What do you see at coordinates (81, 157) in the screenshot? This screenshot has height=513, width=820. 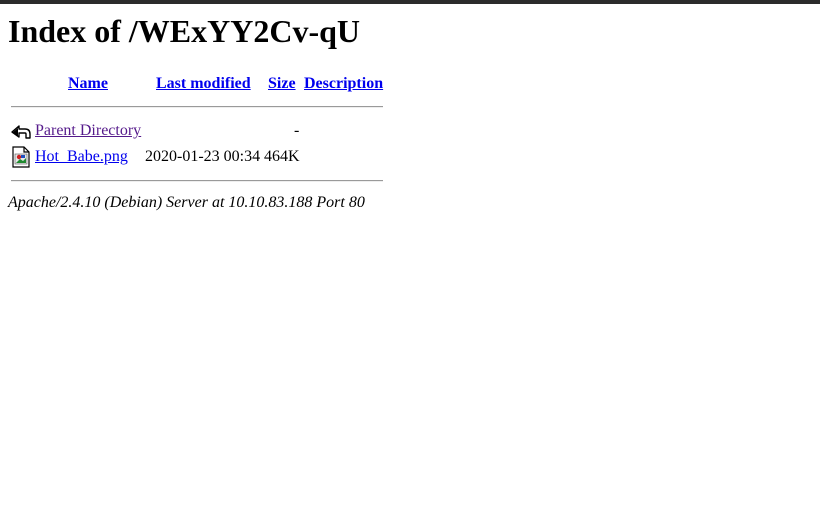 I see `file-link: Hot_Babe.png` at bounding box center [81, 157].